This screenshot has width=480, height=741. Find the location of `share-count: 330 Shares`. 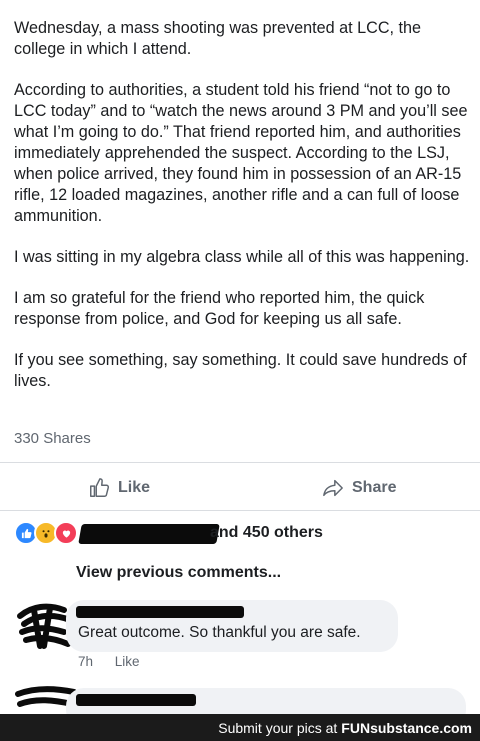

share-count: 330 Shares is located at coordinates (52, 438).